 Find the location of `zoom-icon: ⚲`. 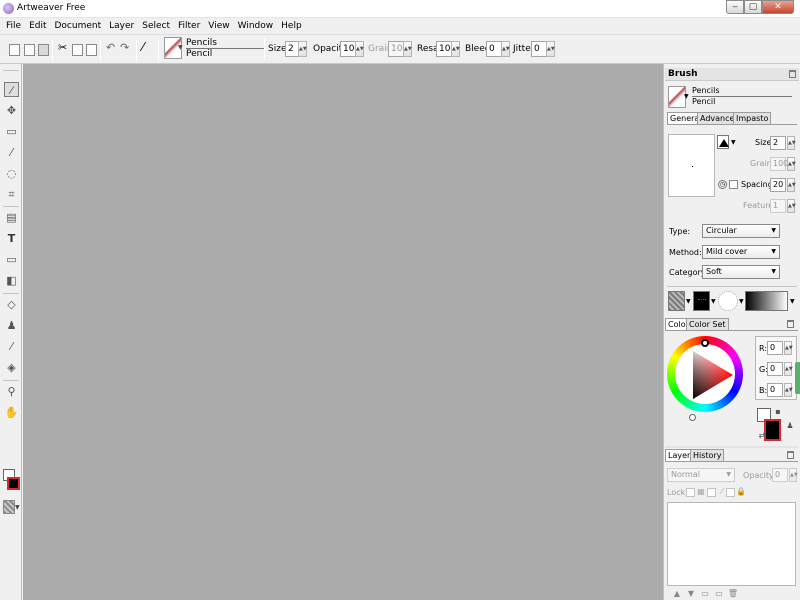

zoom-icon: ⚲ is located at coordinates (11, 391).